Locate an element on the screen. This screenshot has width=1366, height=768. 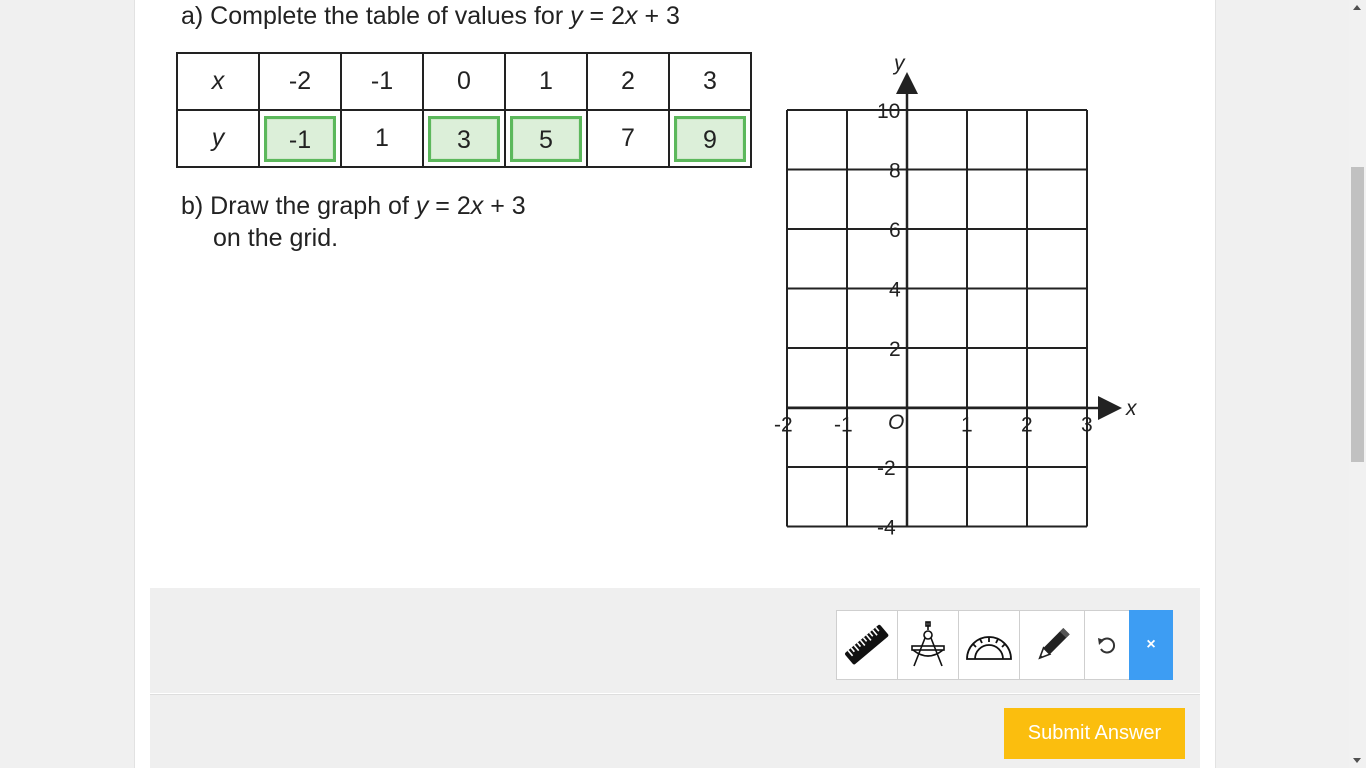
undo-button is located at coordinates (1107, 645).